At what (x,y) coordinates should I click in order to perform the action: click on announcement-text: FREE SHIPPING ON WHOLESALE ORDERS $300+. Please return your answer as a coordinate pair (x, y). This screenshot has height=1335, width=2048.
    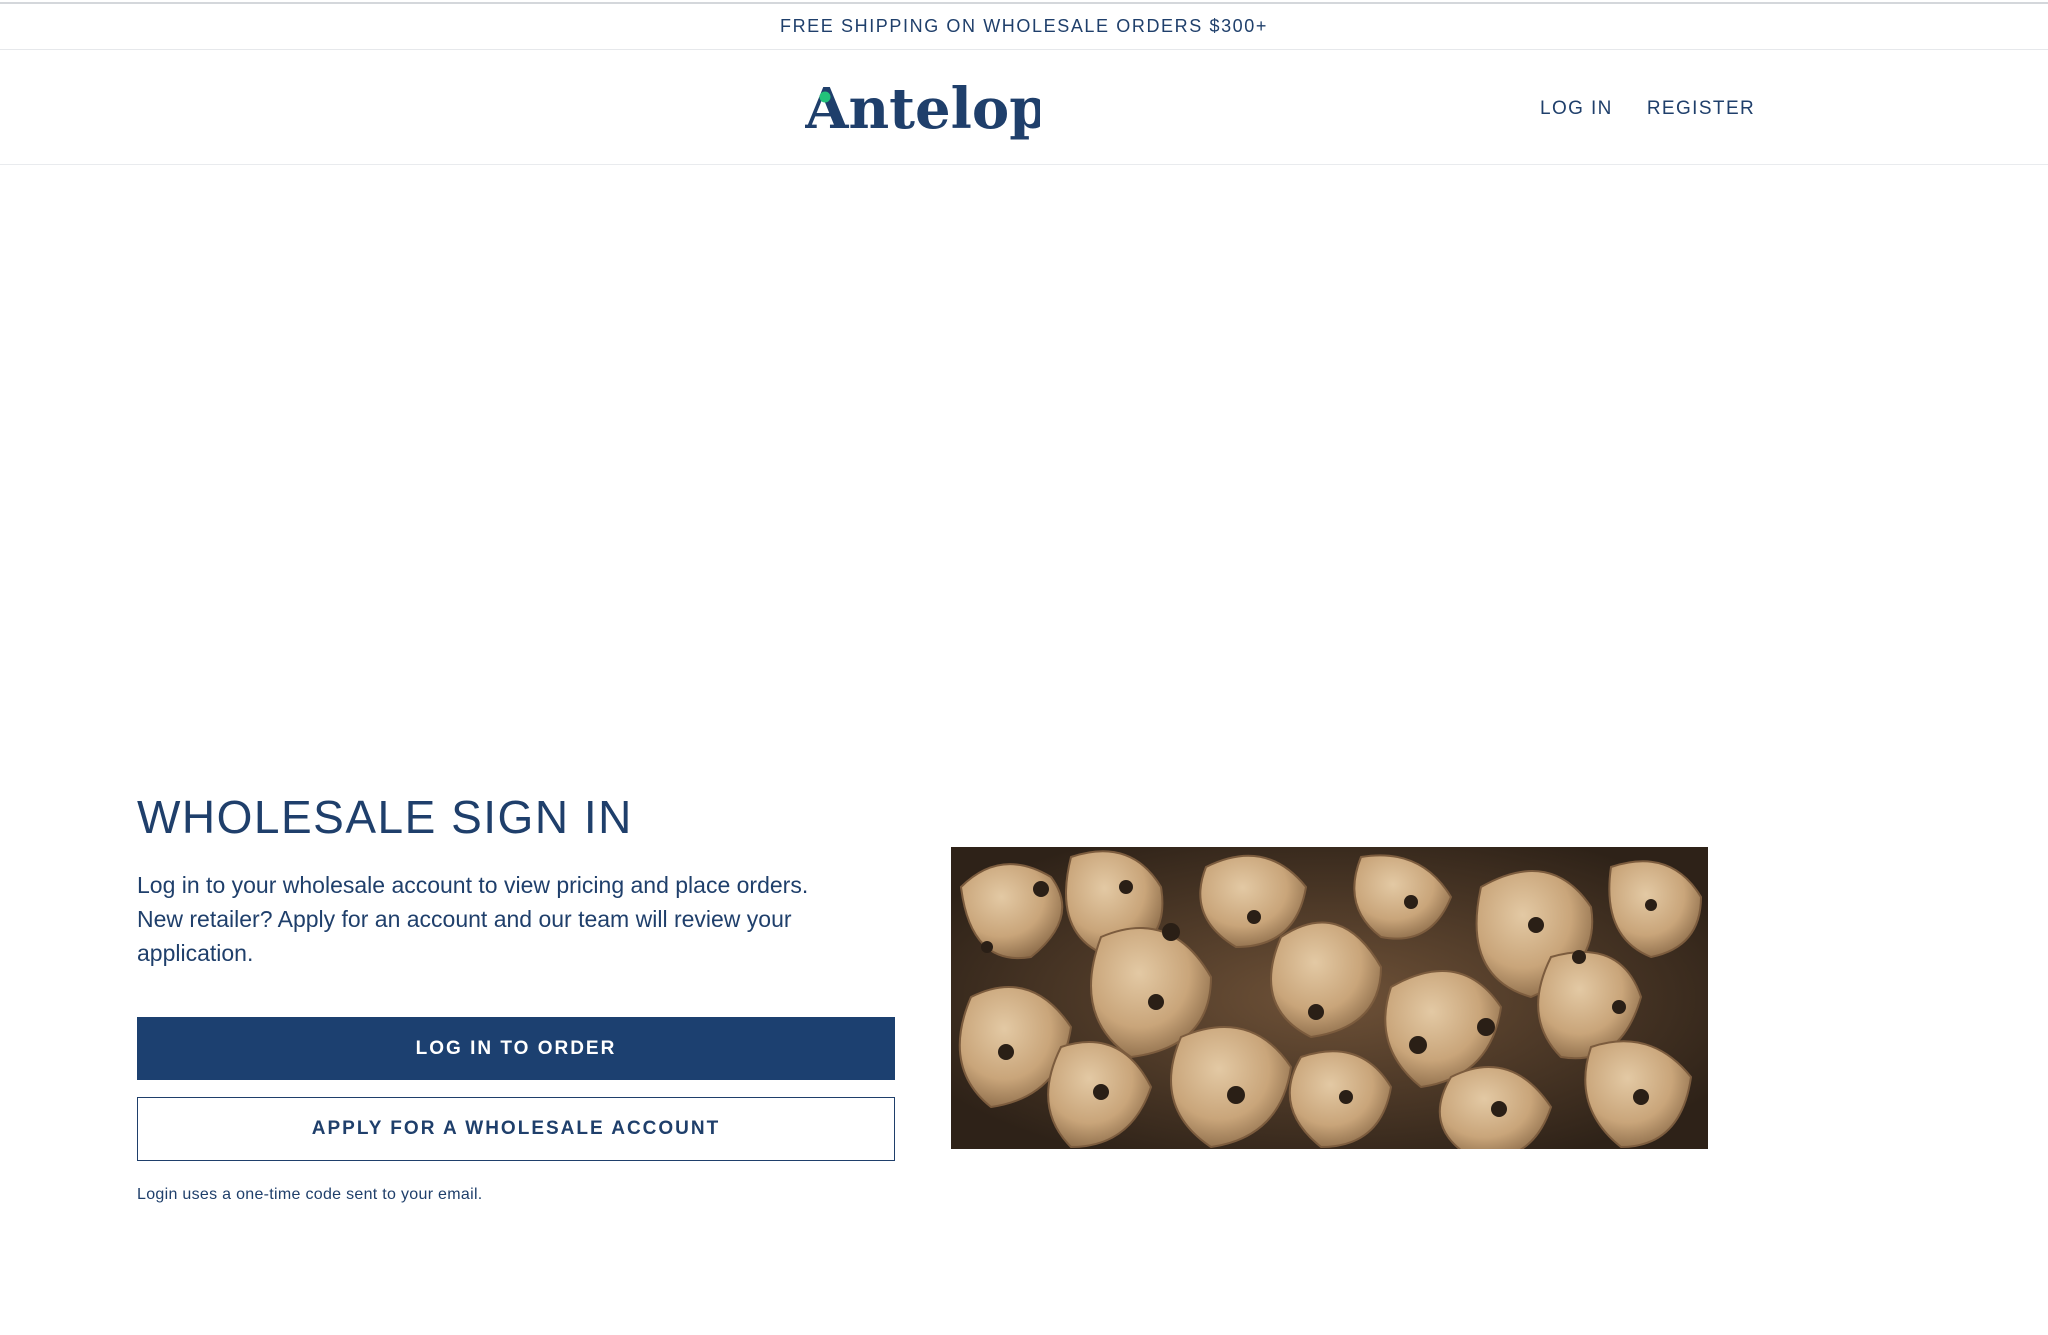
    Looking at the image, I should click on (1024, 26).